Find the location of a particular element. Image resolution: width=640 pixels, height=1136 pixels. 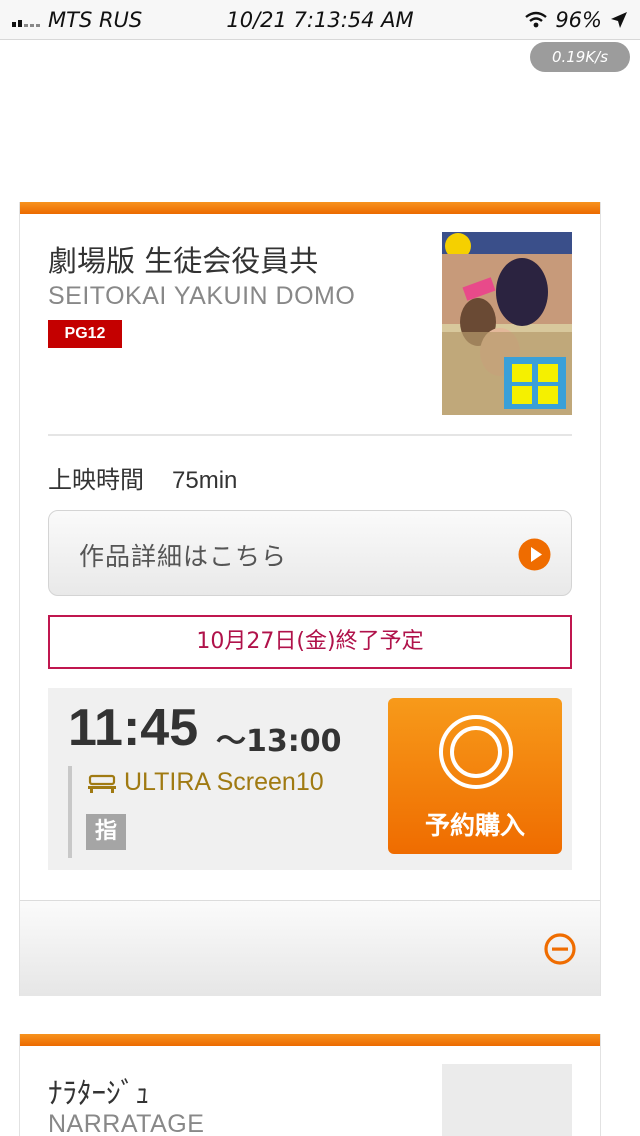

runtime-value: 75min is located at coordinates (205, 480).